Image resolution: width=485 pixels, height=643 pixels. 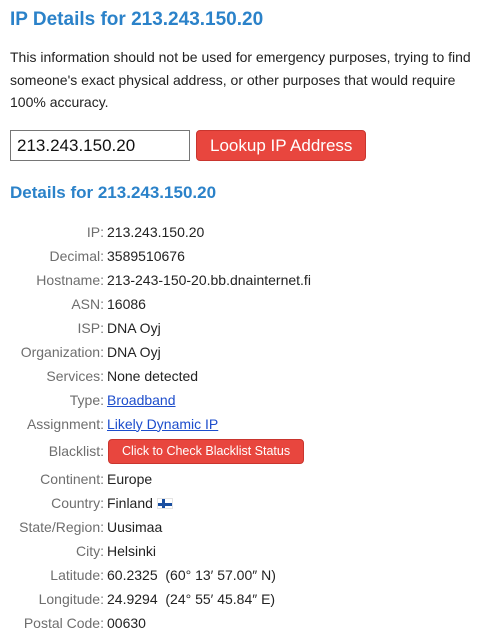 I want to click on ip-value: 213.243.150.20, so click(x=156, y=231).